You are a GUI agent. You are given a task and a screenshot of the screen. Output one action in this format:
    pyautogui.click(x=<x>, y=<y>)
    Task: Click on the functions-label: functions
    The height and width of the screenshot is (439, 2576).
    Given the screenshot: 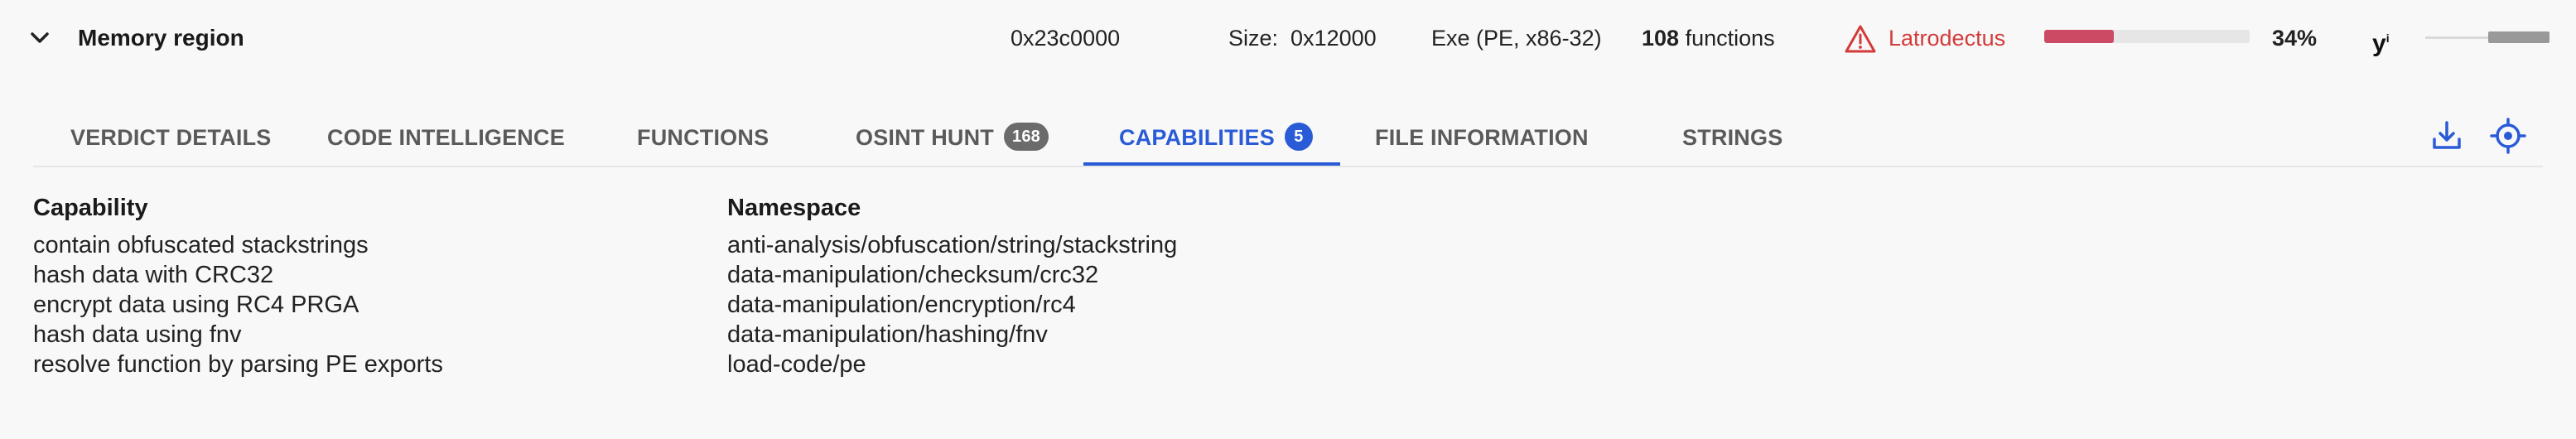 What is the action you would take?
    pyautogui.click(x=1730, y=38)
    